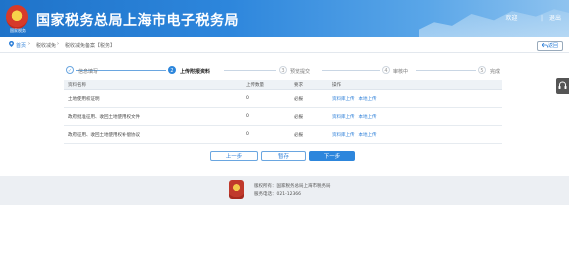 The width and height of the screenshot is (569, 271). What do you see at coordinates (234, 156) in the screenshot?
I see `previous-step-button: 上一步` at bounding box center [234, 156].